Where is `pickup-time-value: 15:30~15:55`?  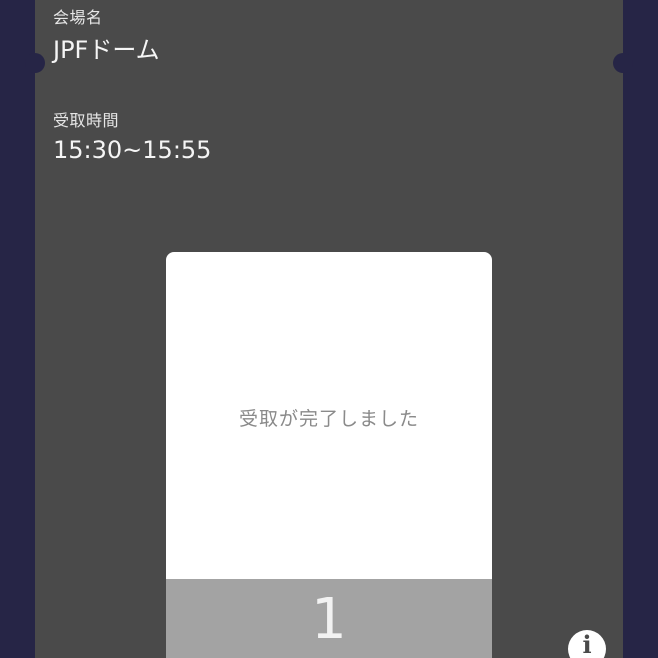
pickup-time-value: 15:30~15:55 is located at coordinates (132, 150).